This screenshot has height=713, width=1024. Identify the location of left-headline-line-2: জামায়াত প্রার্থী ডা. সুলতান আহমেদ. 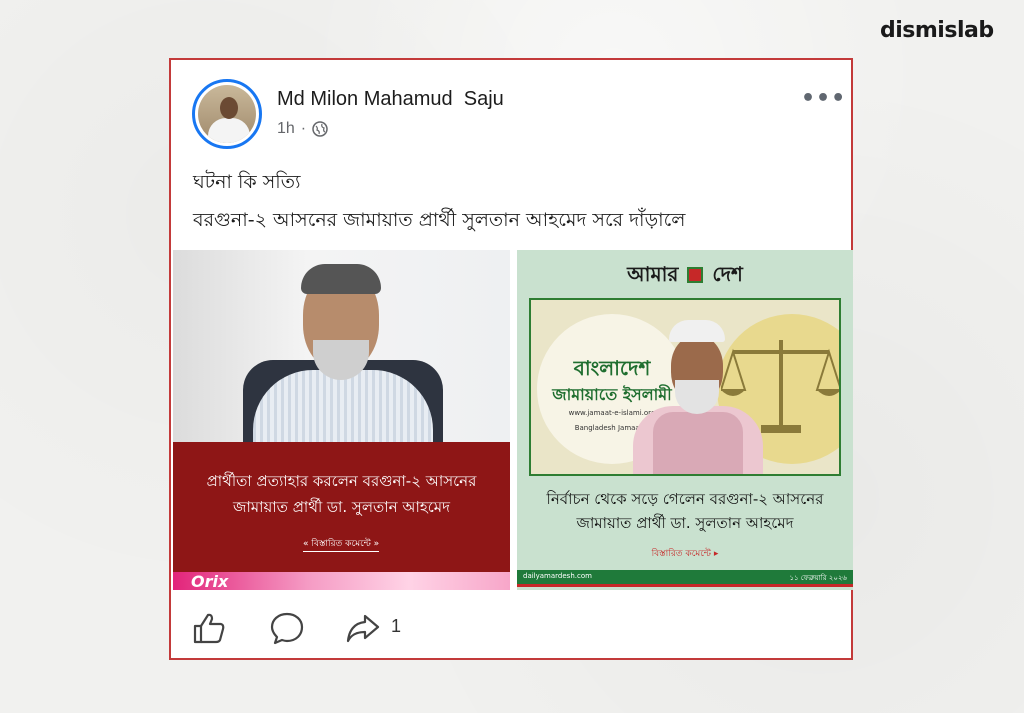
(341, 507).